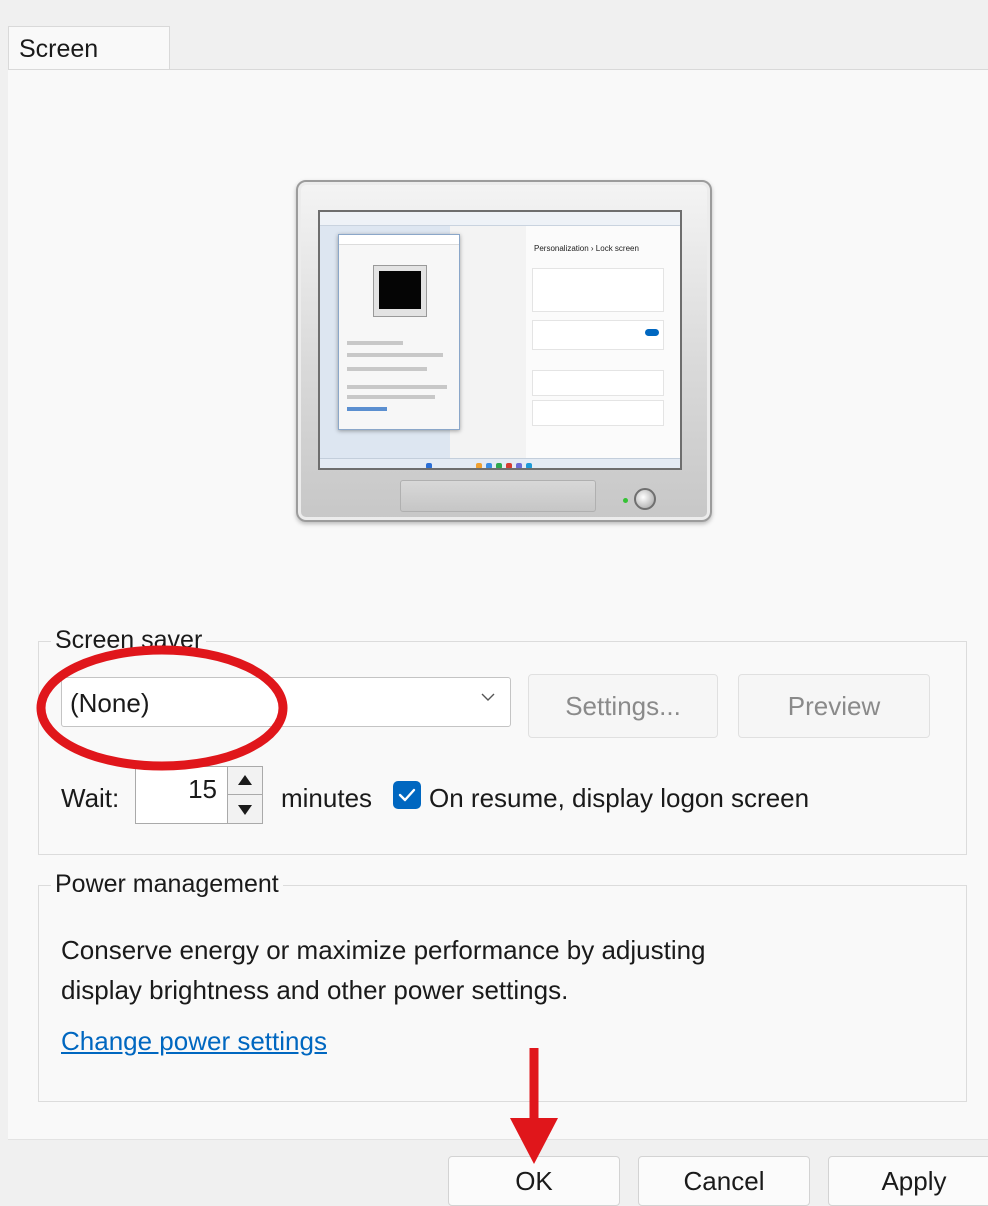 This screenshot has height=1206, width=988. What do you see at coordinates (327, 798) in the screenshot?
I see `minutes-label: minutes` at bounding box center [327, 798].